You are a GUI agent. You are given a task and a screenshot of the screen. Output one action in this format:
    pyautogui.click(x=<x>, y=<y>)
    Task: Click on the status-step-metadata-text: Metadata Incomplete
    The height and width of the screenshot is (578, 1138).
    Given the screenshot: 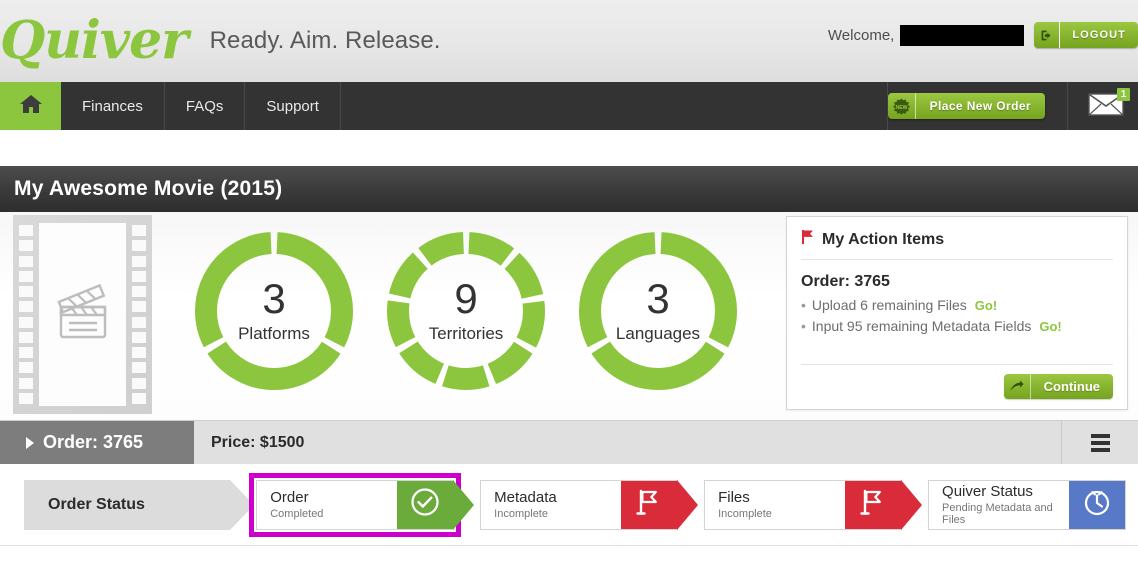 What is the action you would take?
    pyautogui.click(x=551, y=505)
    